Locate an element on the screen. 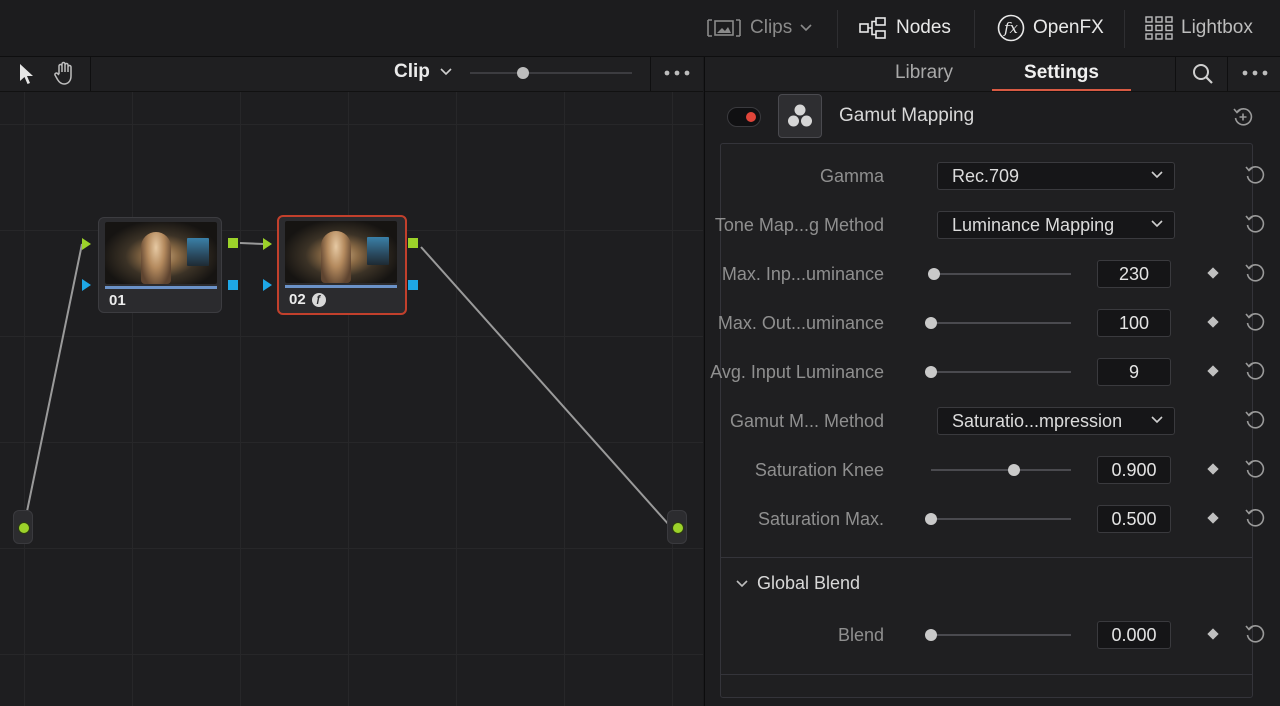 This screenshot has height=706, width=1280. source-input-port is located at coordinates (23, 527).